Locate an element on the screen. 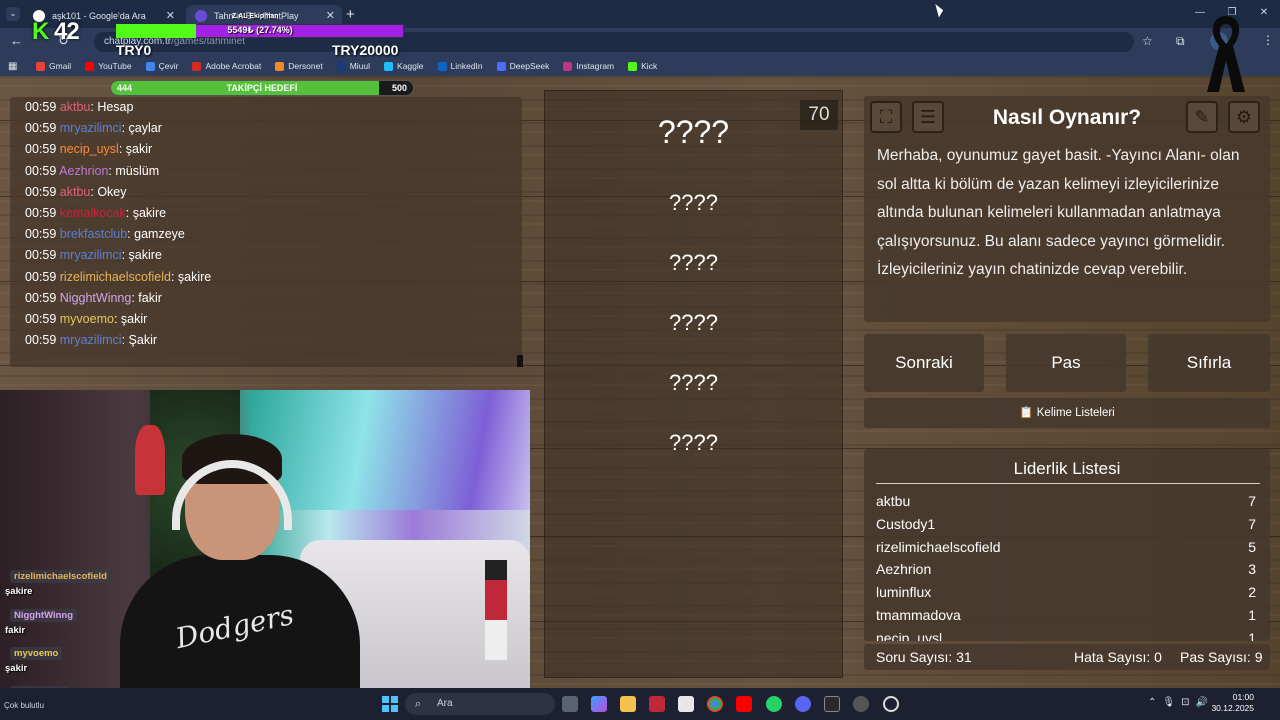 Image resolution: width=1280 pixels, height=720 pixels. youtube-icon is located at coordinates (744, 704).